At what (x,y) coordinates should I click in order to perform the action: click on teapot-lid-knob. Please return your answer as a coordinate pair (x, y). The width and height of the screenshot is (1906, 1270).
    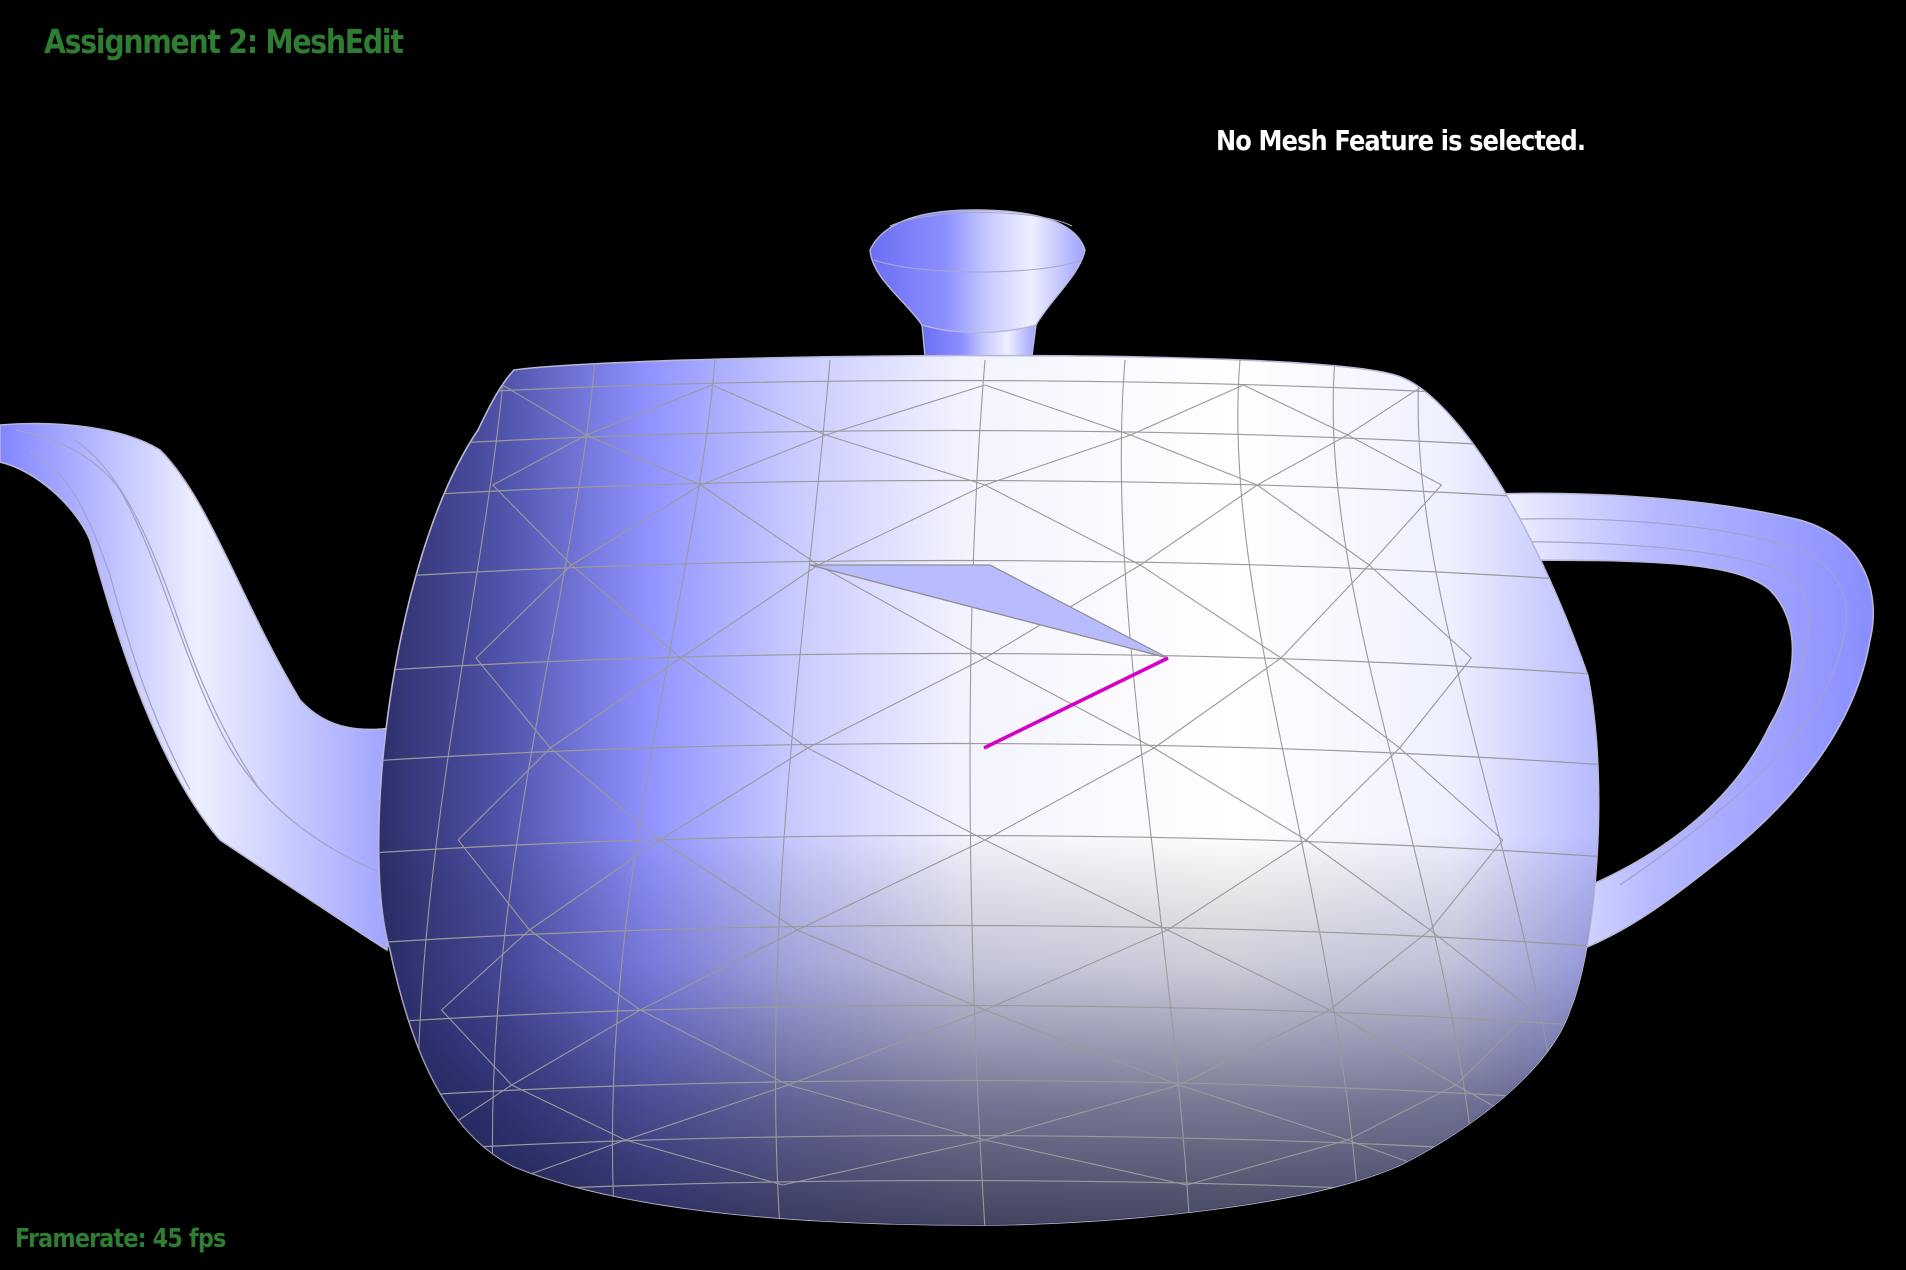
    Looking at the image, I should click on (977, 285).